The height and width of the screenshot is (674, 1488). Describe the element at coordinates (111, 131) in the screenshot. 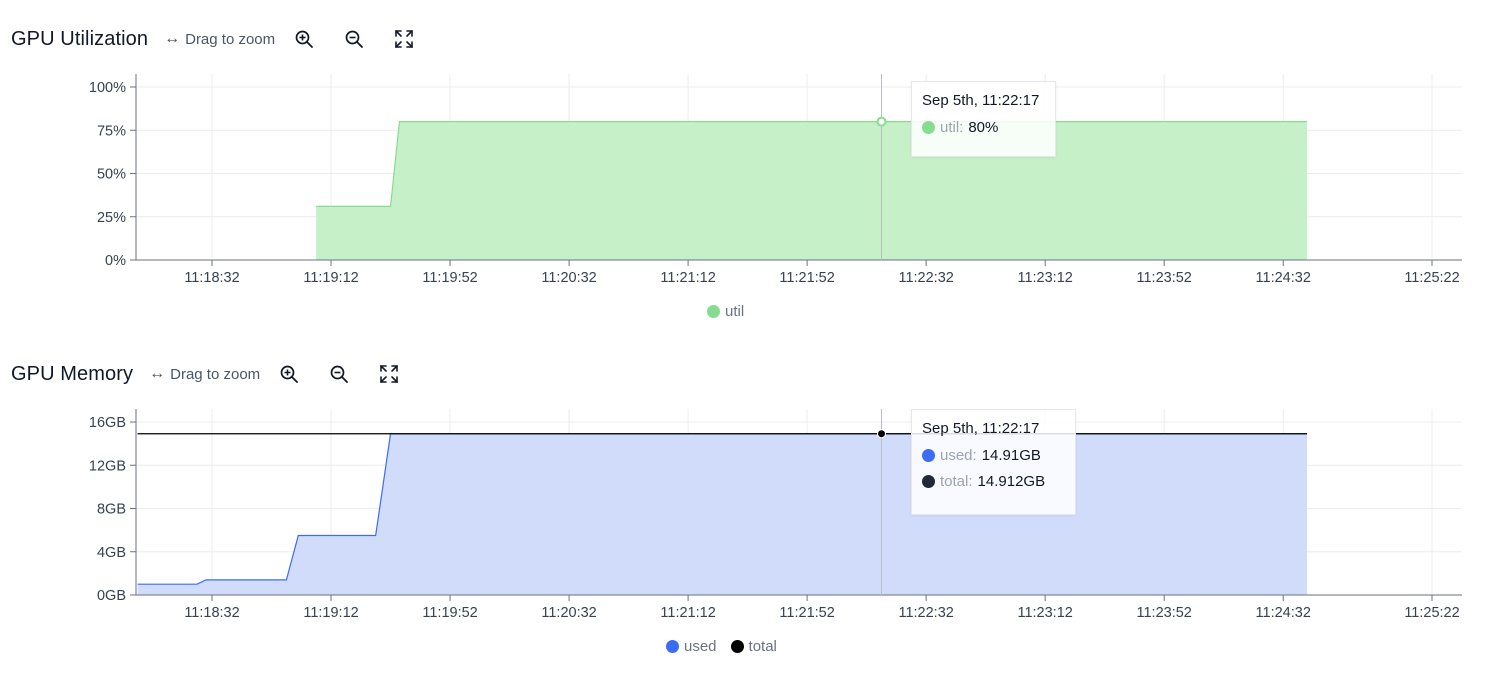

I see `y-tick-label: 75%` at that location.